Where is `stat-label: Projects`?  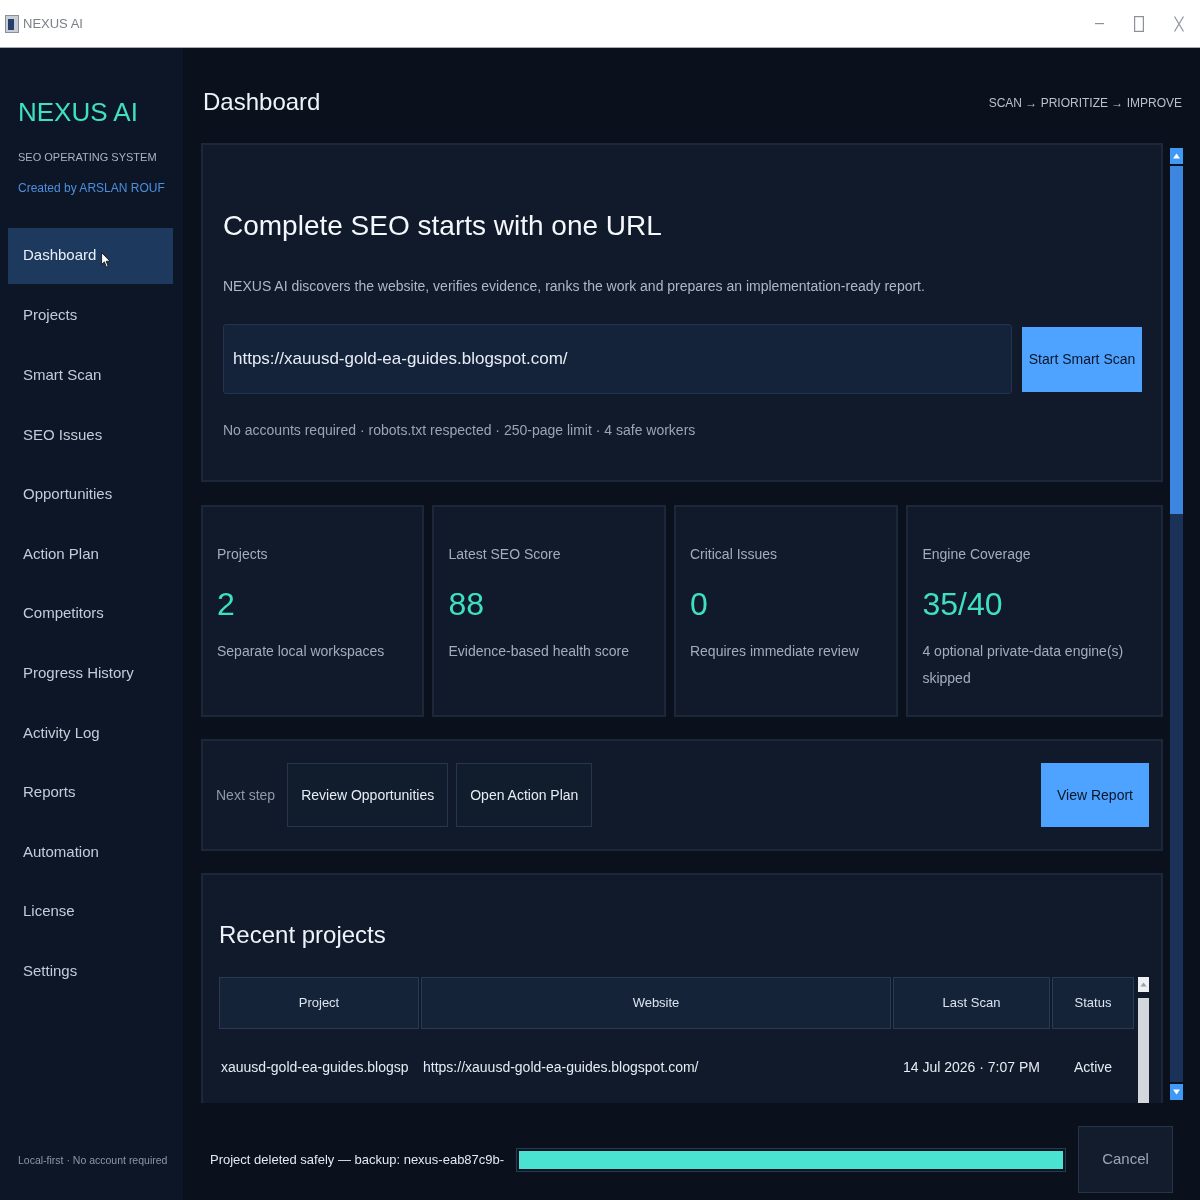
stat-label: Projects is located at coordinates (243, 554).